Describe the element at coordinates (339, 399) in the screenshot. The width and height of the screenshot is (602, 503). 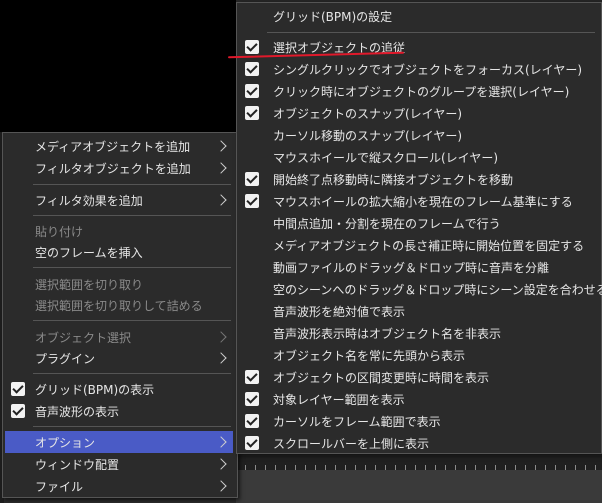
I see `option-label: 対象レイヤー範囲を表示` at that location.